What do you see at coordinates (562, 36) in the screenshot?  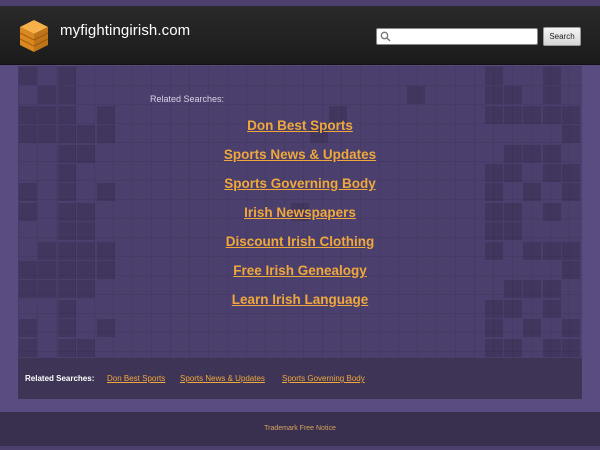 I see `search-button: Search` at bounding box center [562, 36].